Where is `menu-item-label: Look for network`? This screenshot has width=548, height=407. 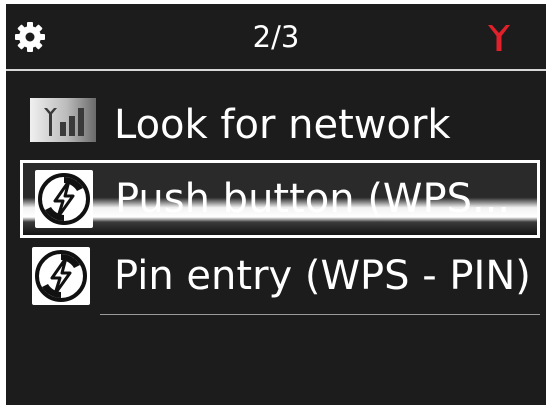
menu-item-label: Look for network is located at coordinates (282, 125).